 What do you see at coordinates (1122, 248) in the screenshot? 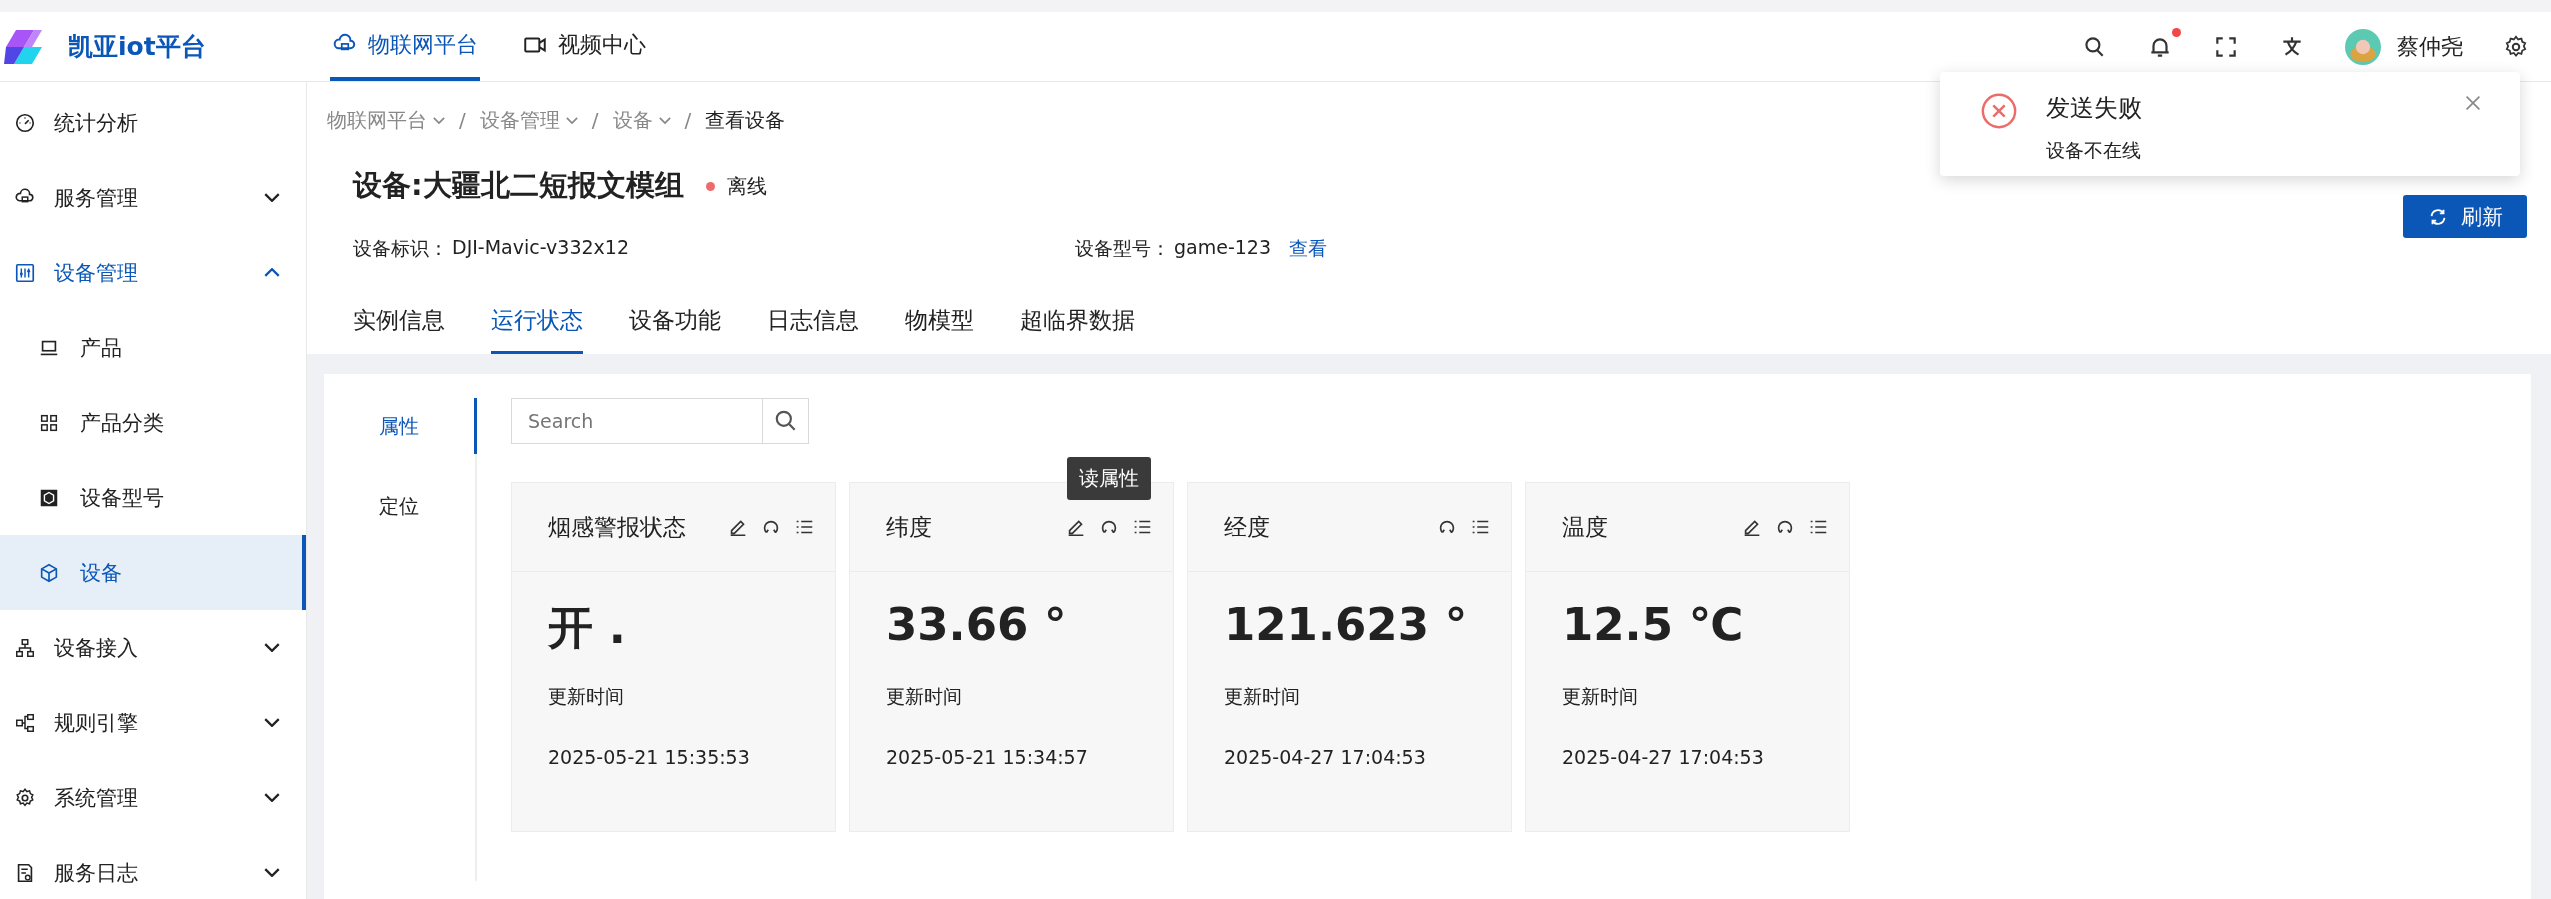
I see `field-label: 设备型号：` at bounding box center [1122, 248].